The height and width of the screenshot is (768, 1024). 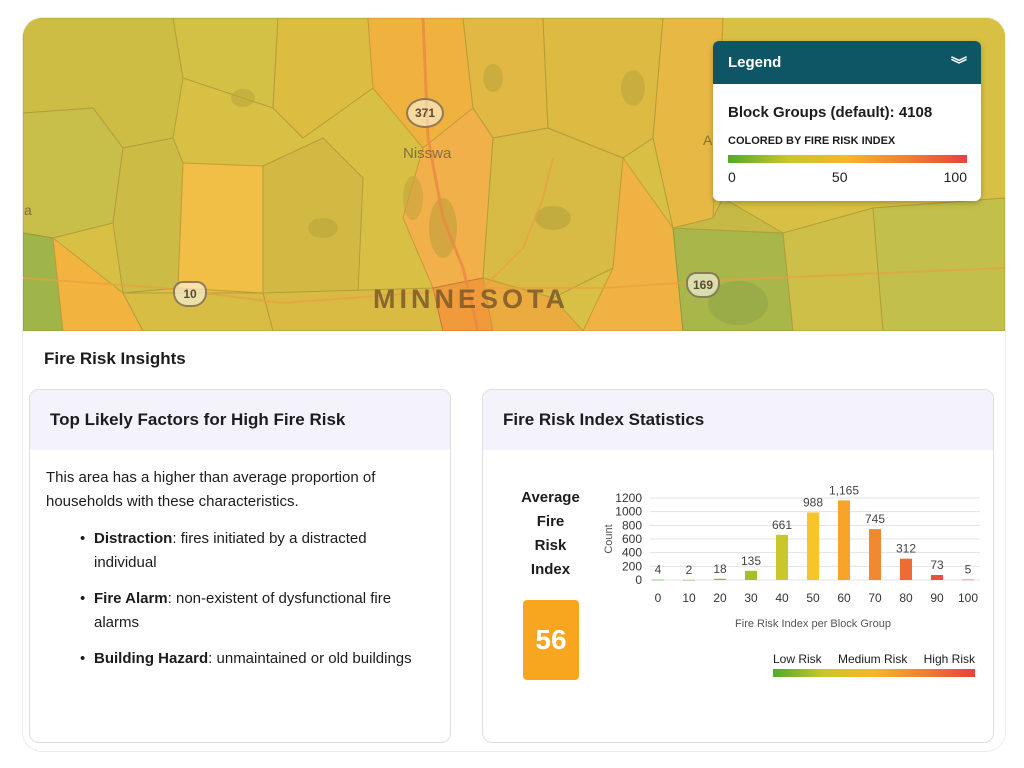 I want to click on risk-label-low: Low Risk, so click(x=797, y=659).